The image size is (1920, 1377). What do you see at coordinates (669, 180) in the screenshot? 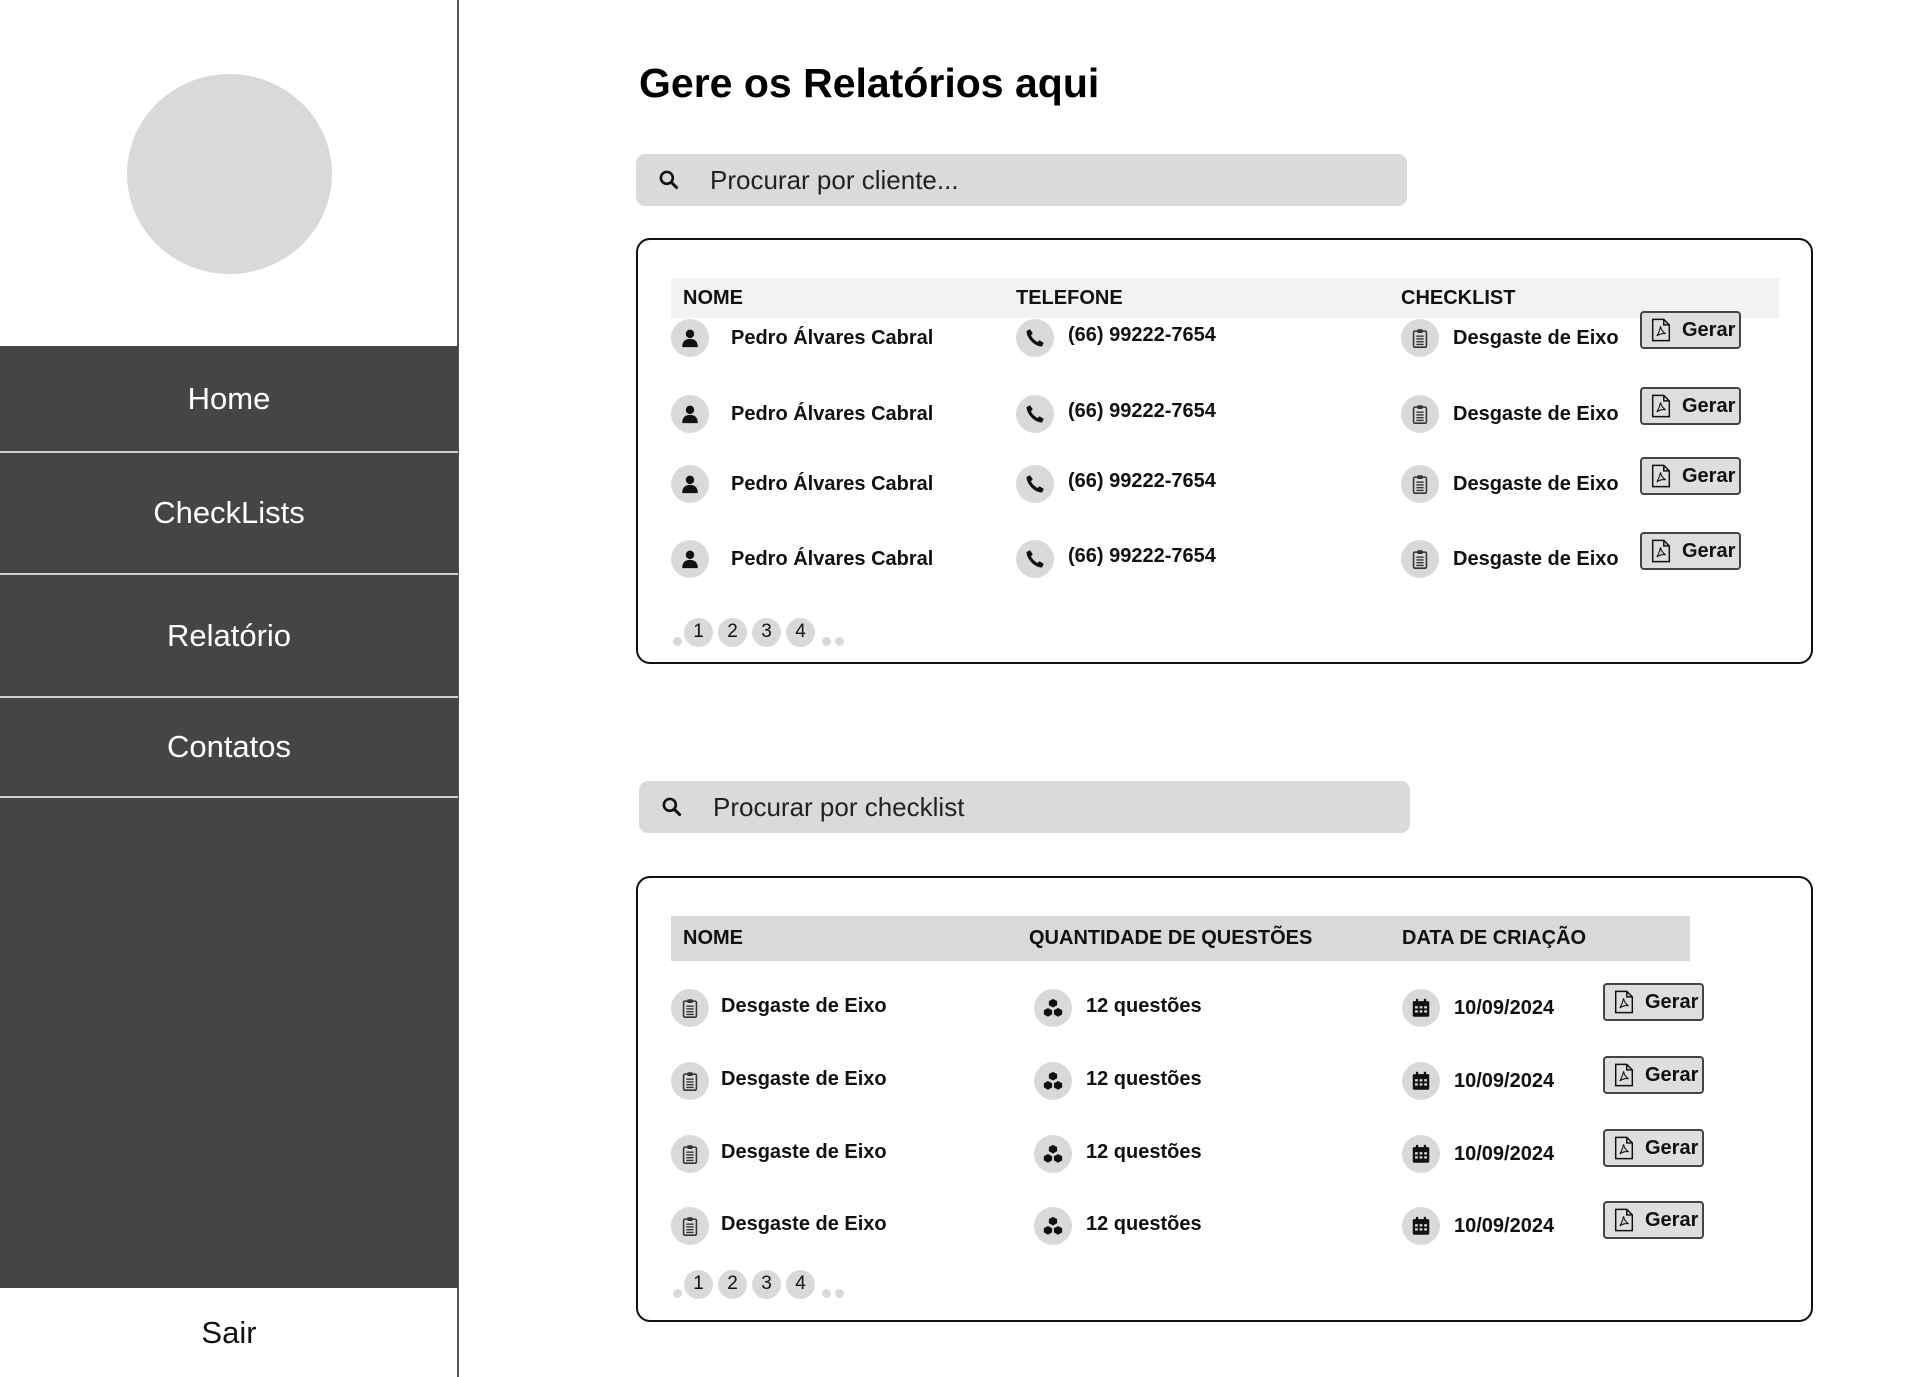
I see `search-icon` at bounding box center [669, 180].